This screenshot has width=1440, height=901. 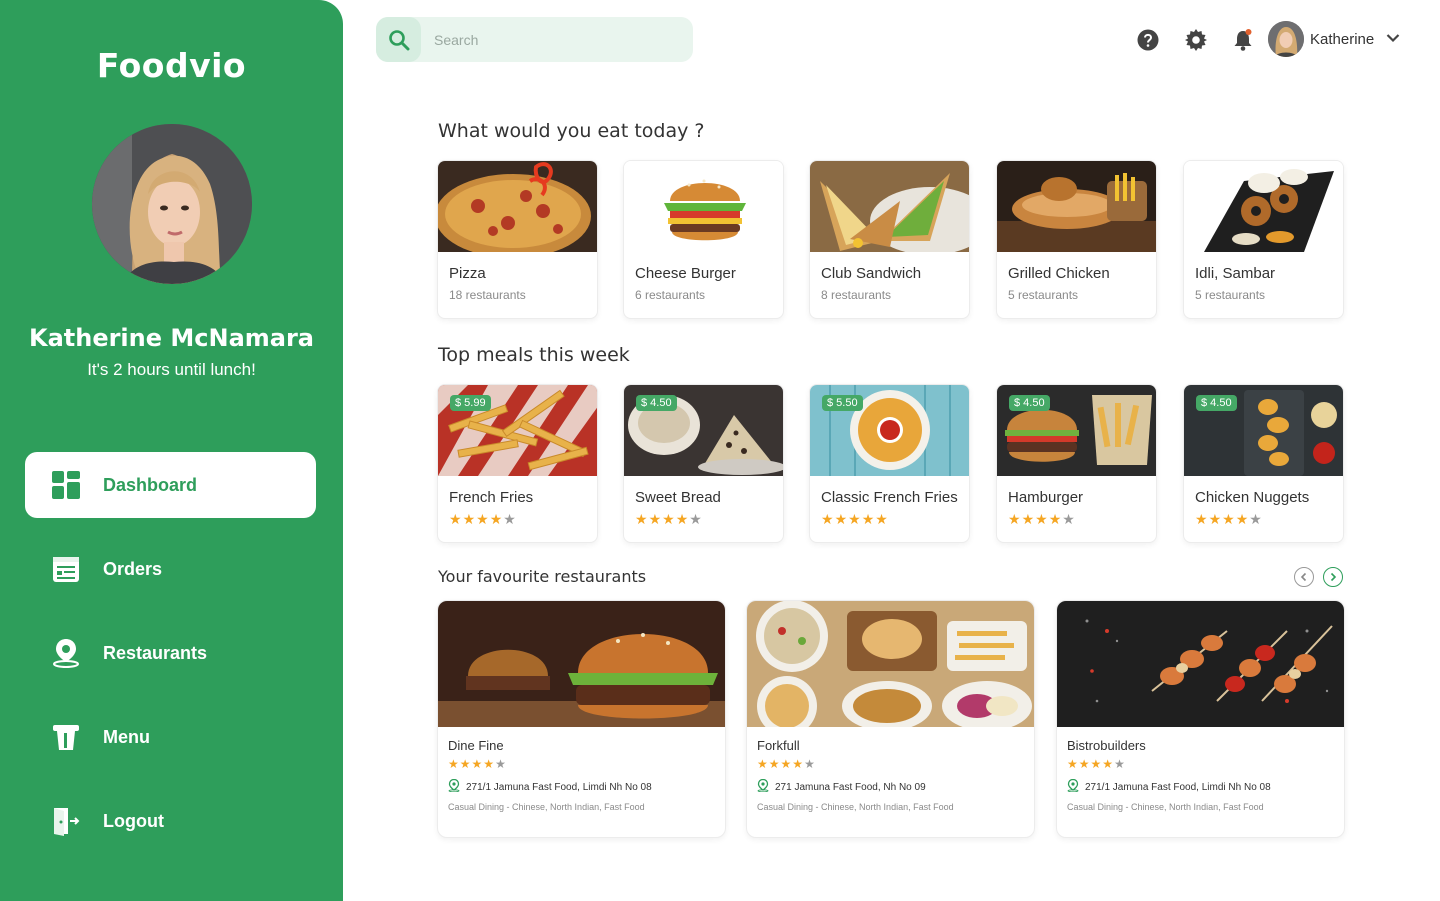 What do you see at coordinates (1235, 273) in the screenshot?
I see `category-name: Idli, Sambar` at bounding box center [1235, 273].